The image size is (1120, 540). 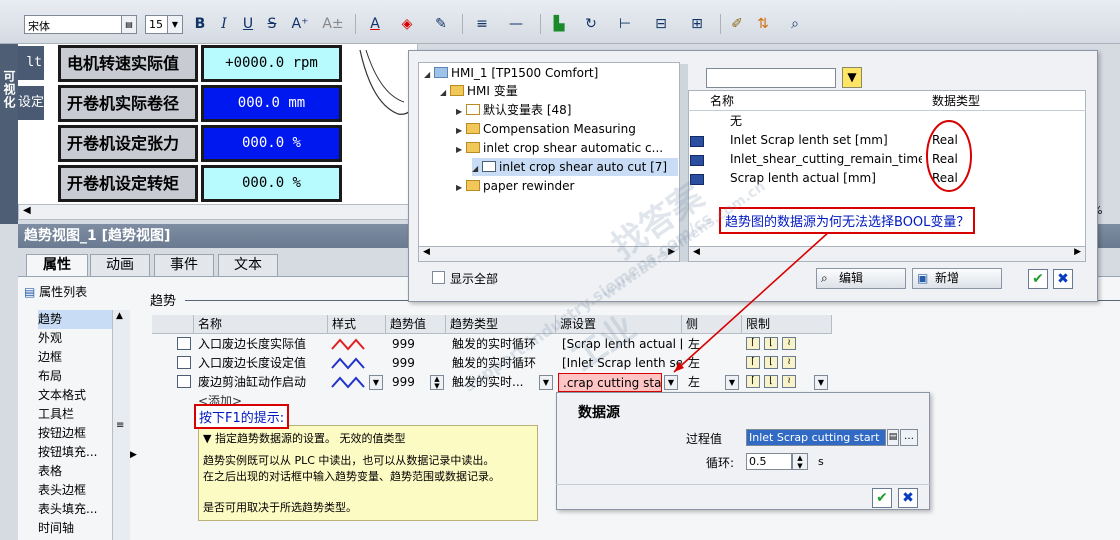 I want to click on tab-events: 事件, so click(x=184, y=265).